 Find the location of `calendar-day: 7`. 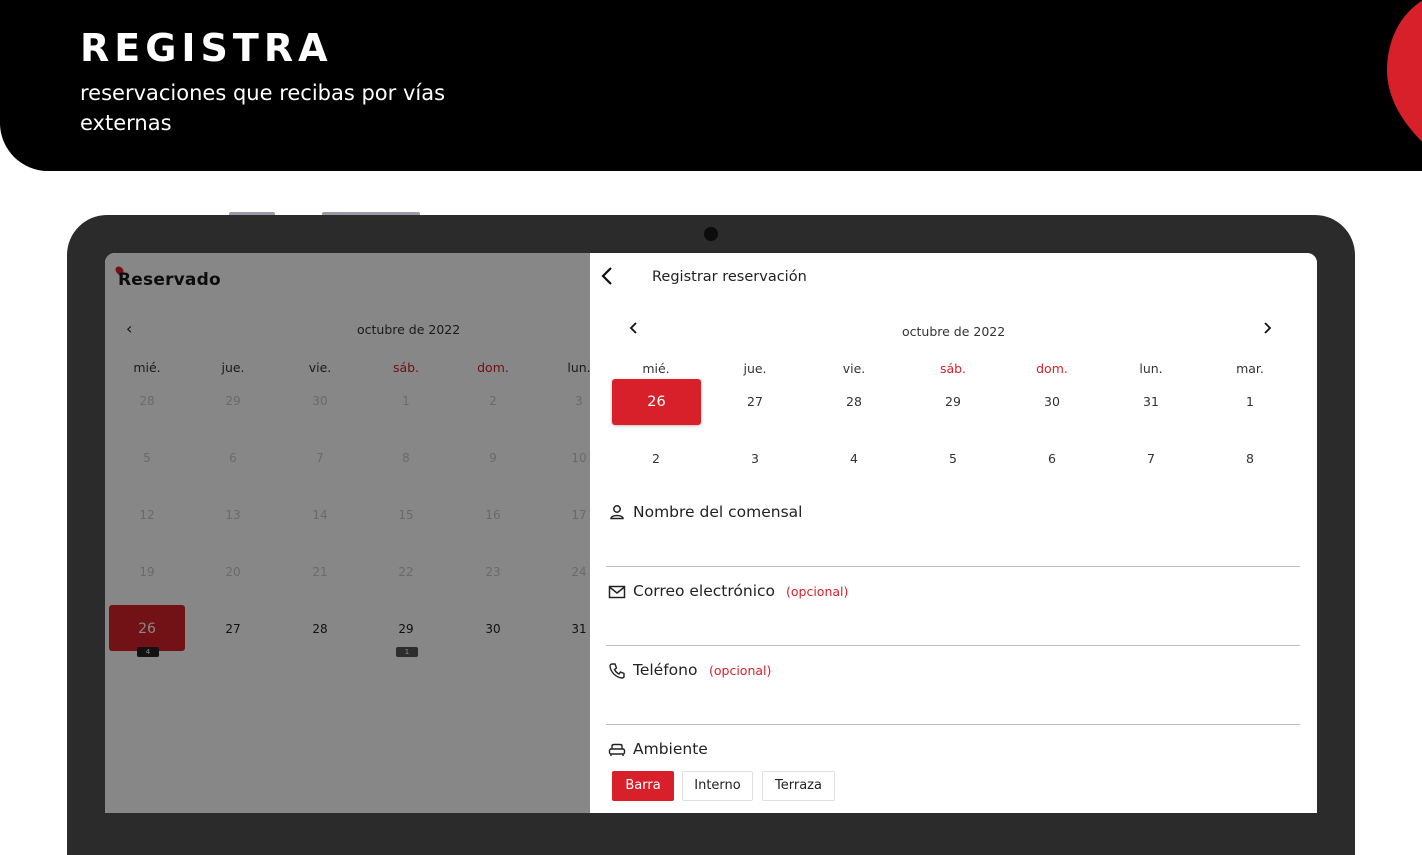

calendar-day: 7 is located at coordinates (1151, 458).